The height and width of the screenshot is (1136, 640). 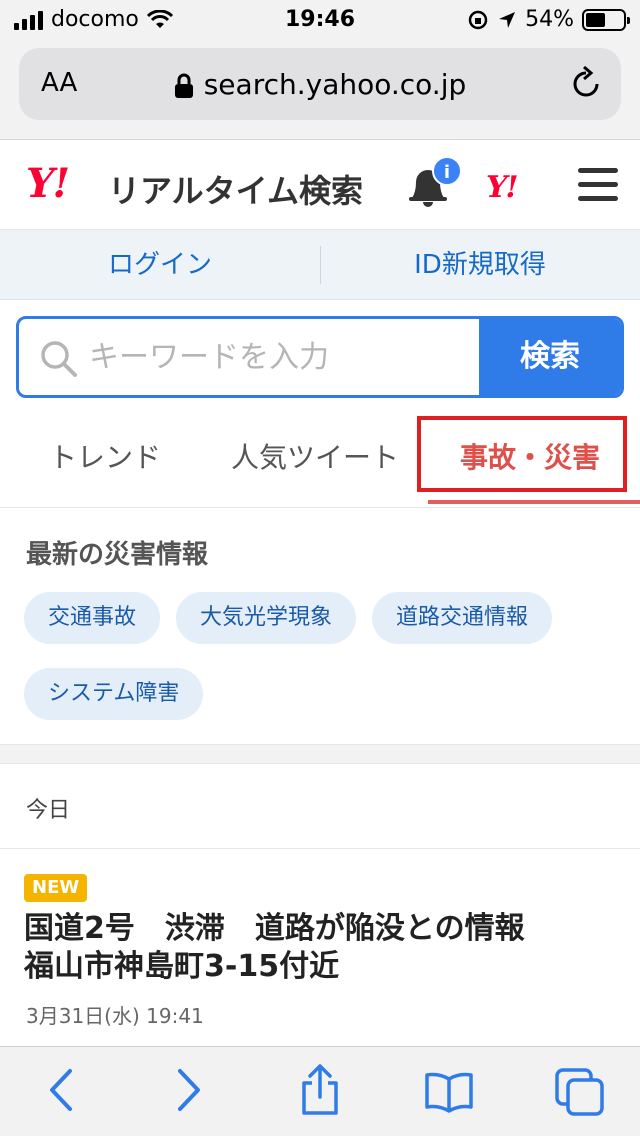 What do you see at coordinates (549, 19) in the screenshot?
I see `battery-percent: 54%` at bounding box center [549, 19].